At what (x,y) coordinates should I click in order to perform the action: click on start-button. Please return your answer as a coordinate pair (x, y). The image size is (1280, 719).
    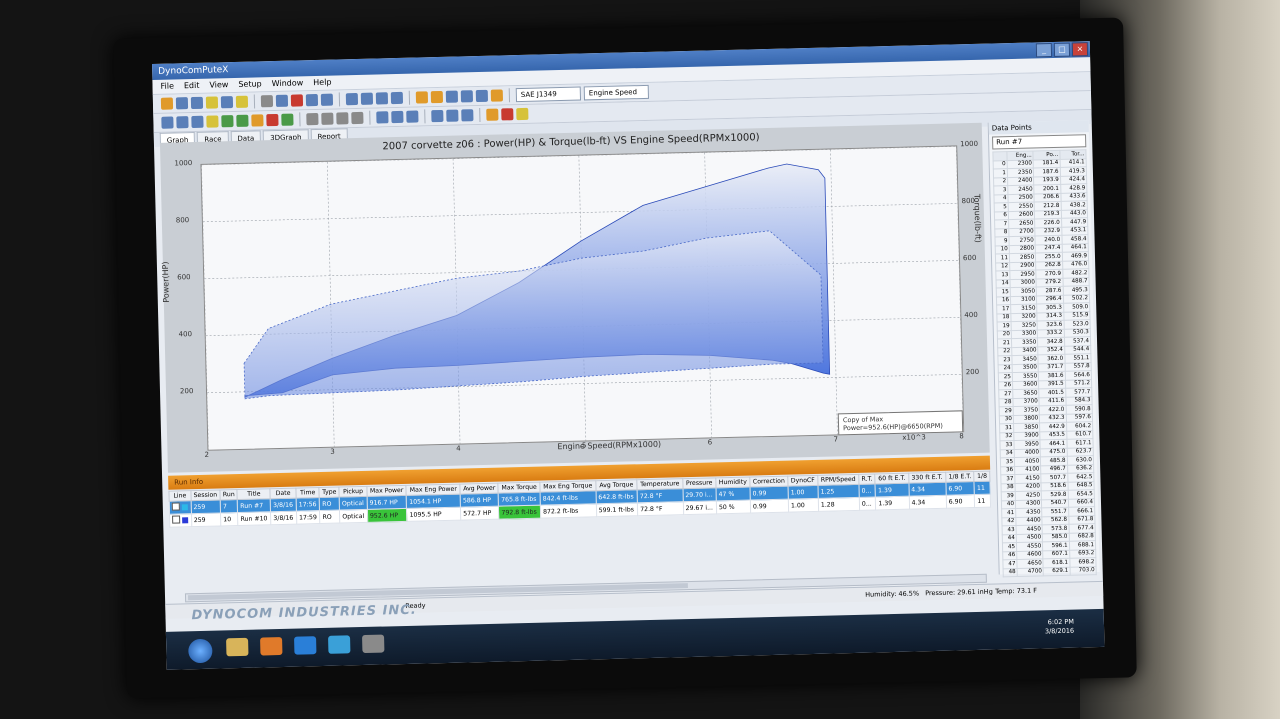
    Looking at the image, I should click on (200, 651).